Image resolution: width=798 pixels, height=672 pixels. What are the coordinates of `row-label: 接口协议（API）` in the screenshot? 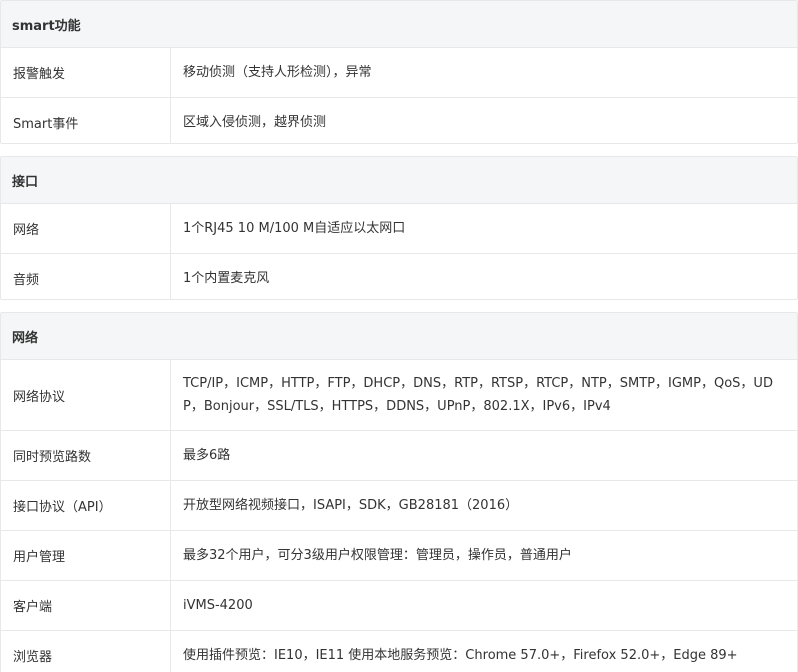 It's located at (86, 505).